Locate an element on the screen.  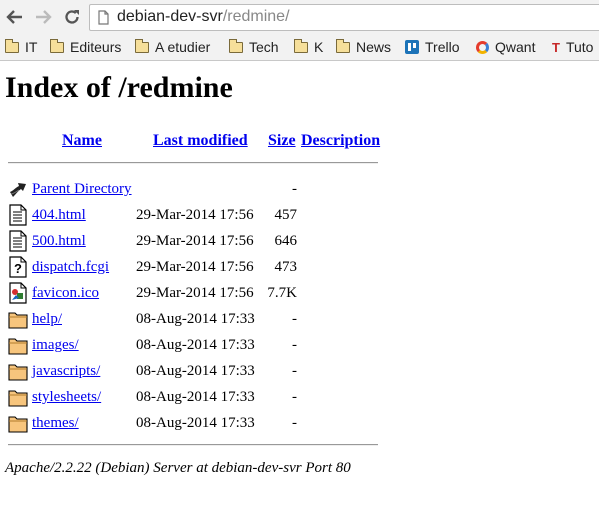
bookmark-qwant: Qwant is located at coordinates (505, 47).